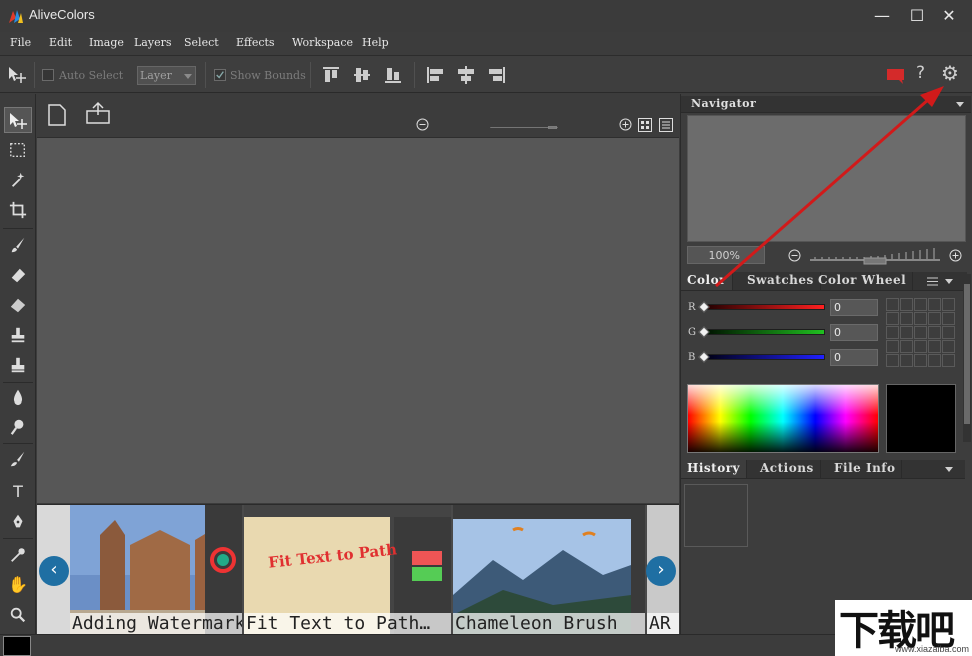 The height and width of the screenshot is (656, 972). I want to click on align-right-icon, so click(497, 75).